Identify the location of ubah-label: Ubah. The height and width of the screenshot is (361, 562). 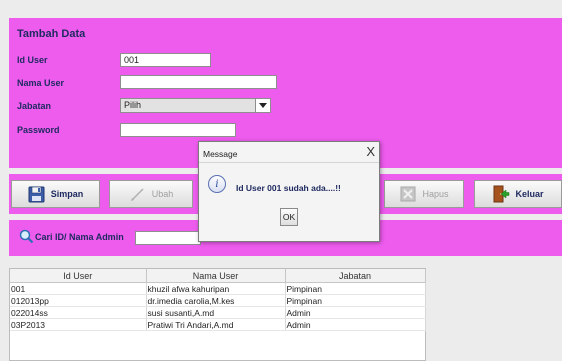
(162, 194).